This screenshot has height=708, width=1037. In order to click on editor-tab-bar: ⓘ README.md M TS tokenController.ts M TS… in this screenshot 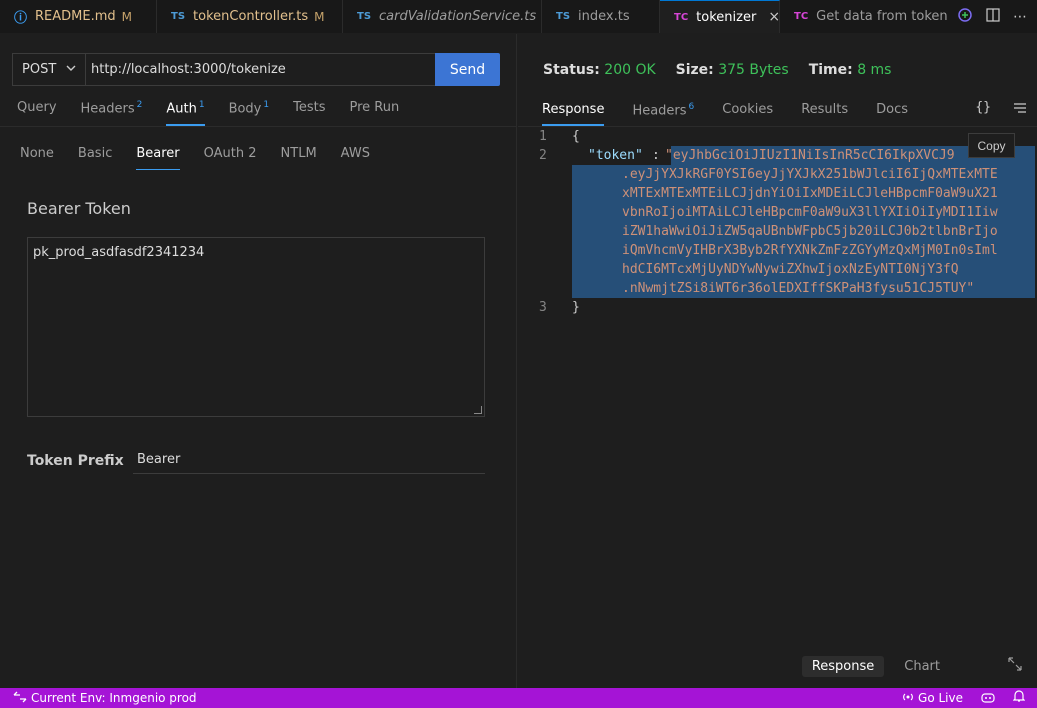, I will do `click(518, 16)`.